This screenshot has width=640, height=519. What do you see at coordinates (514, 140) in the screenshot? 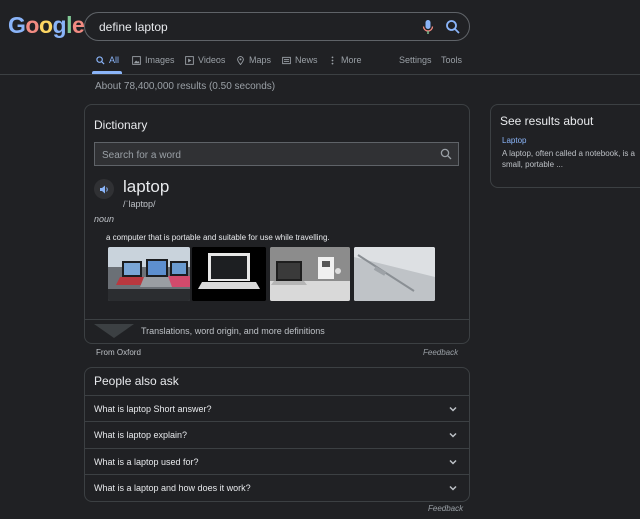
I see `side-panel-link: Laptop` at bounding box center [514, 140].